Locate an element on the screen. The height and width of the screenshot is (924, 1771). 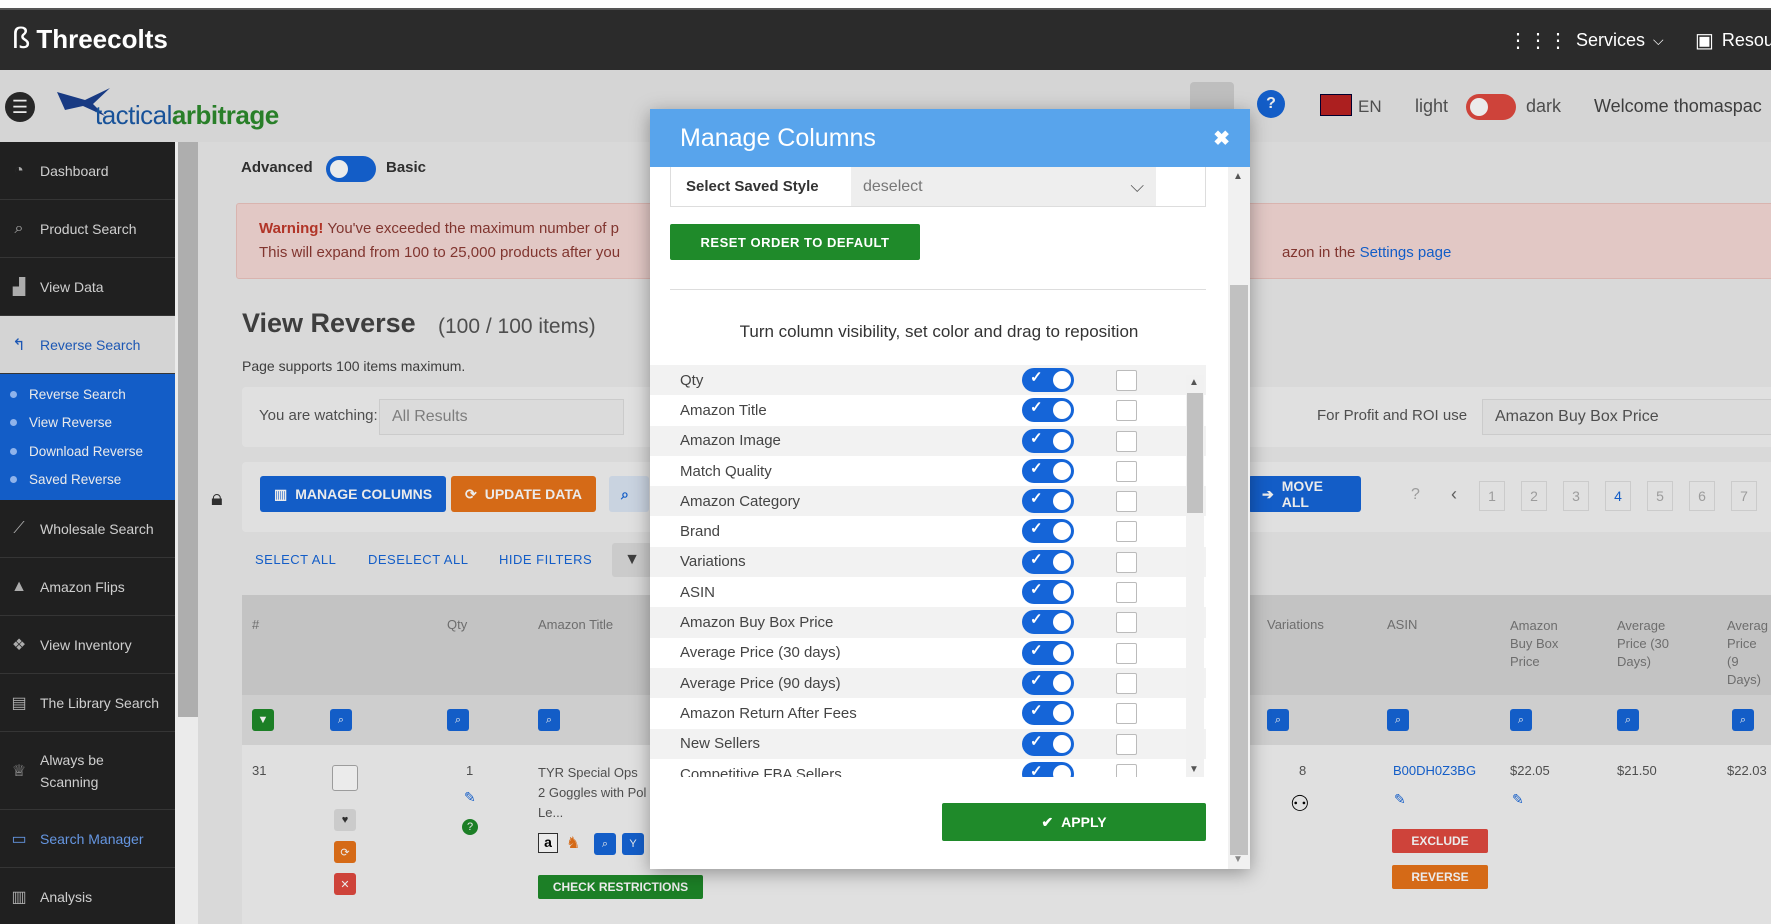
grid-icon: ⋮⋮⋮ is located at coordinates (1538, 41).